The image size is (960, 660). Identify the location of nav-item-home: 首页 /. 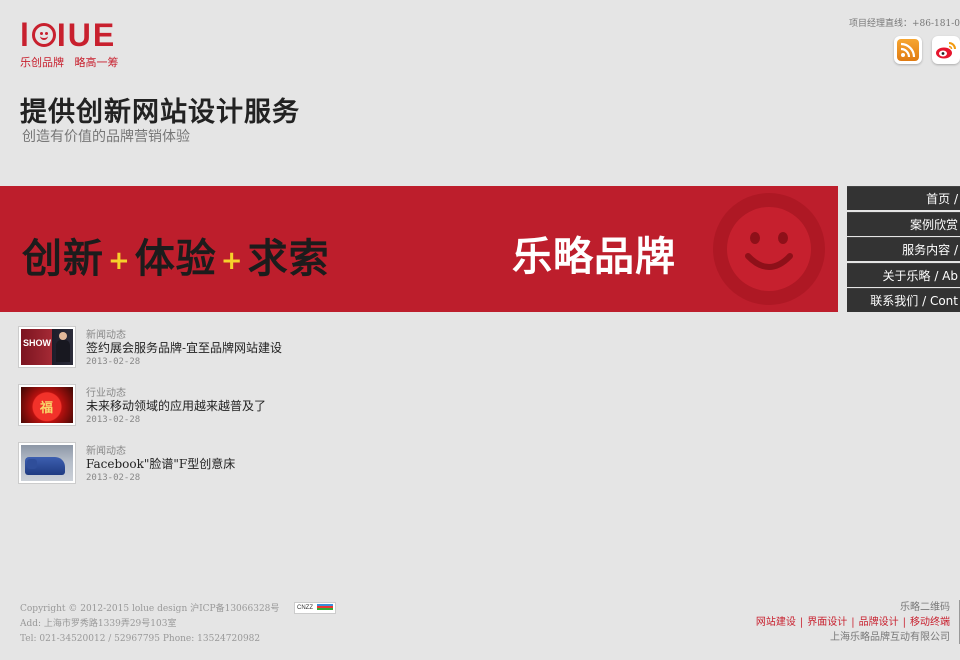
(903, 198).